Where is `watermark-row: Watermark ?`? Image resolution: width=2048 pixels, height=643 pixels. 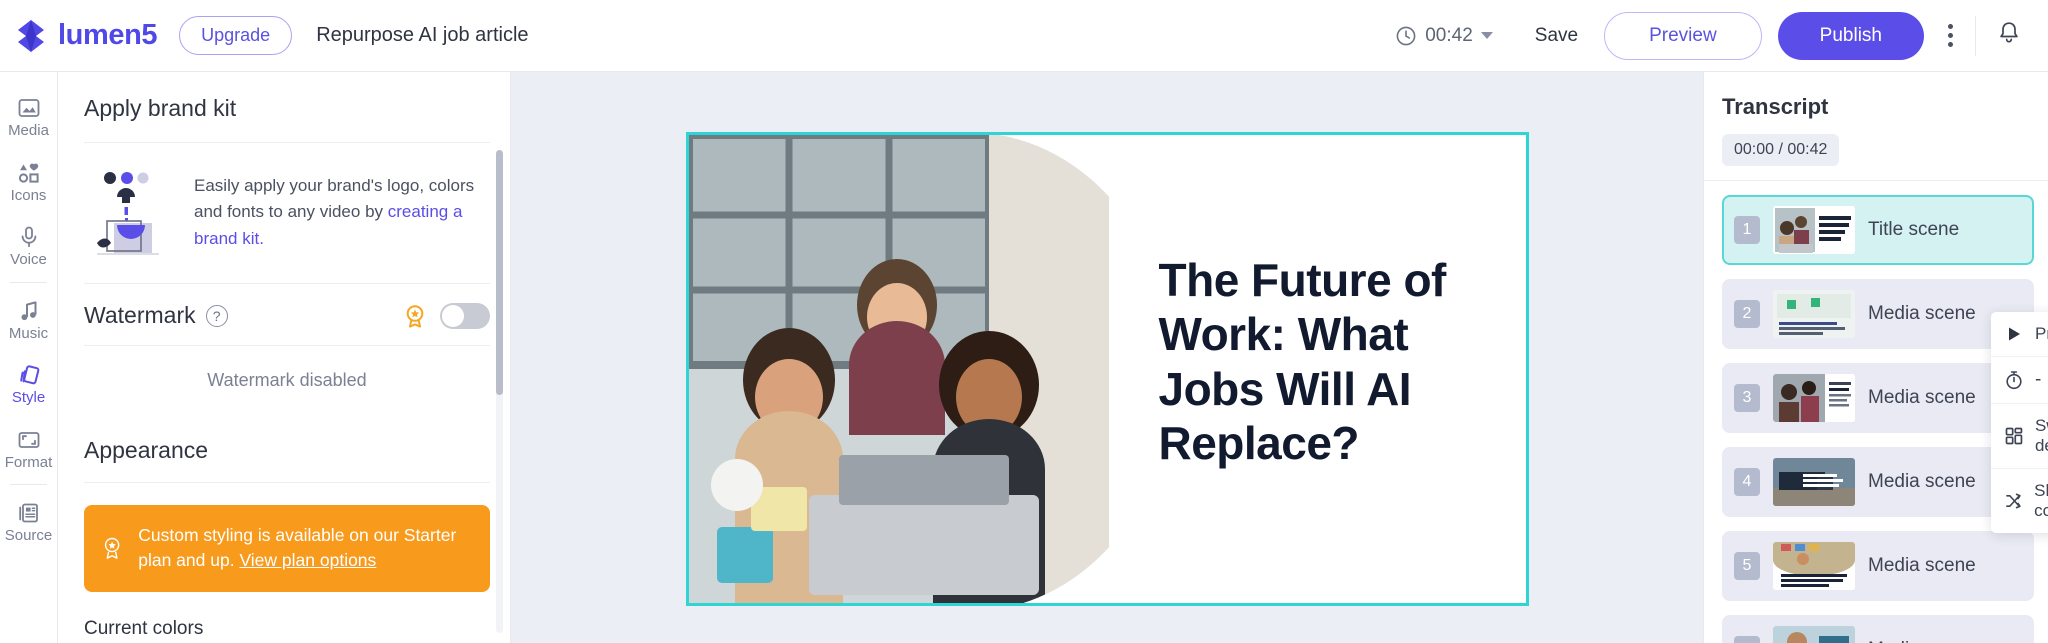
watermark-row: Watermark ? is located at coordinates (287, 314).